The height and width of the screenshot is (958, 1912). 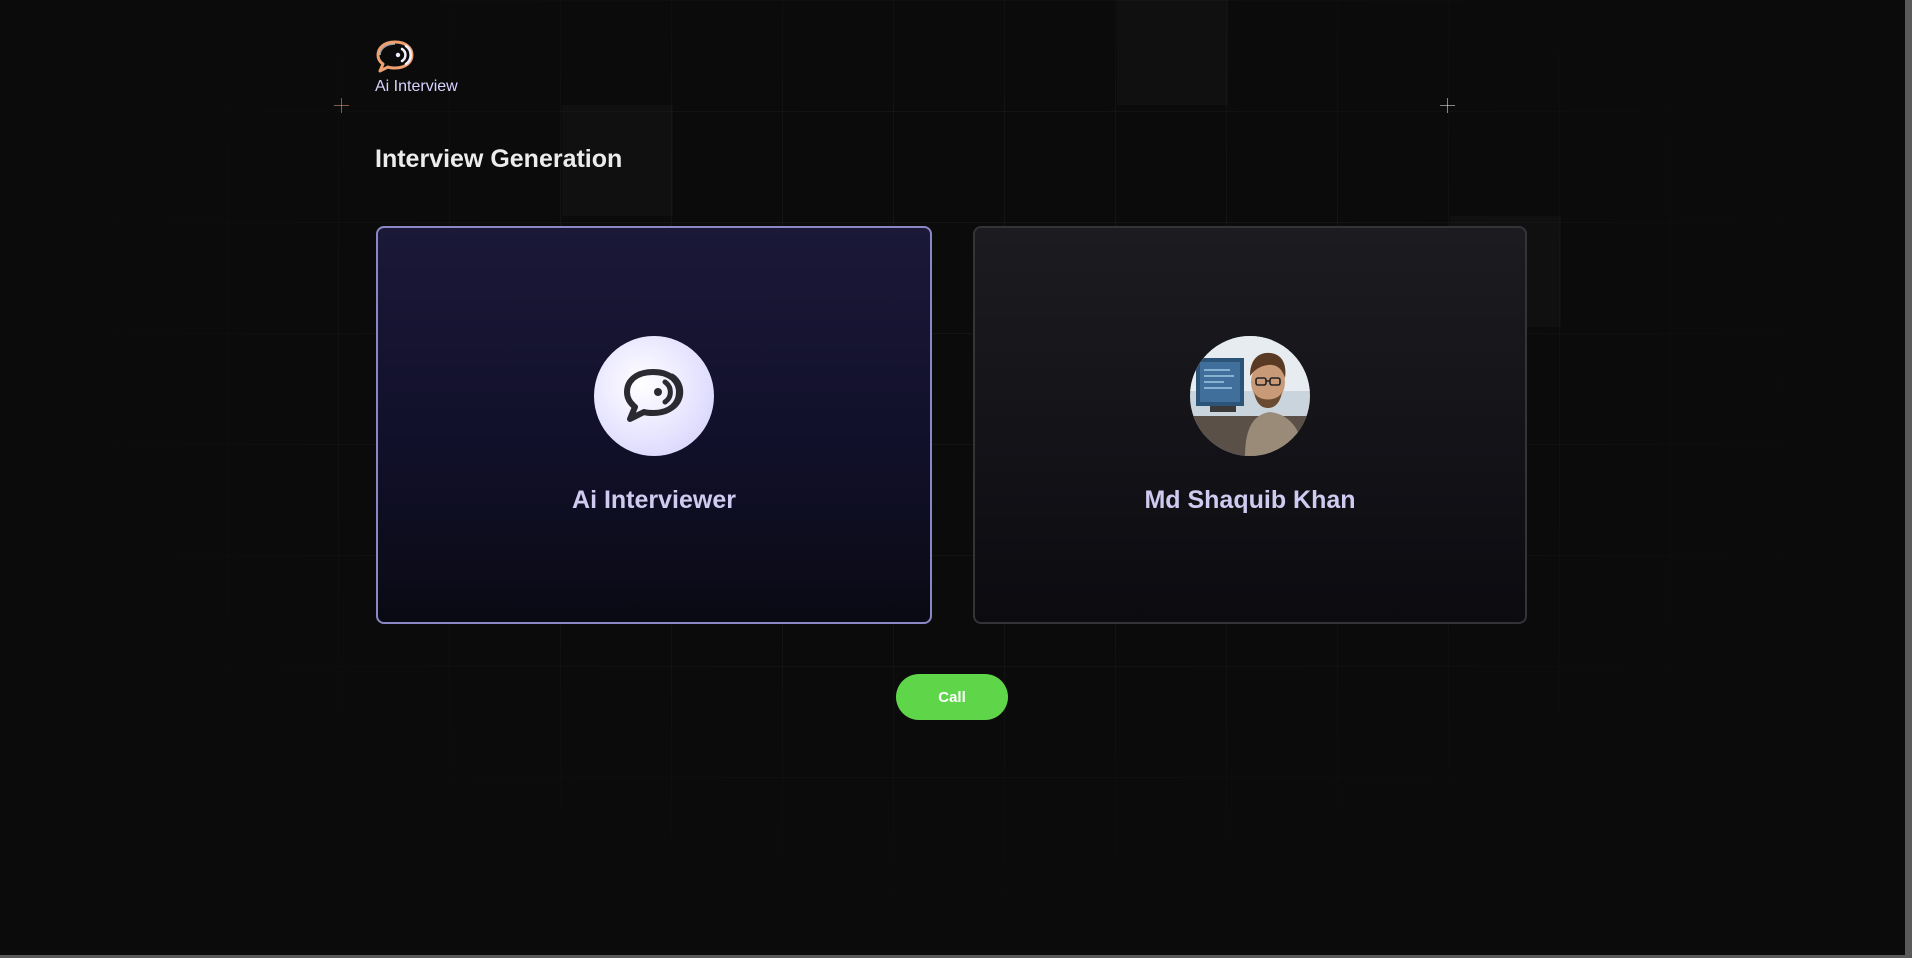 I want to click on ai-avatar, so click(x=654, y=396).